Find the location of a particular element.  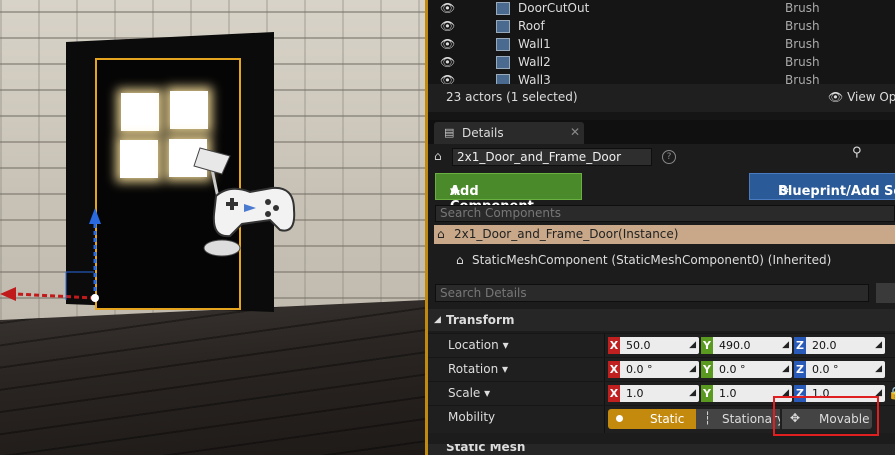

rotation-x-field: 0.0 ° ◢ is located at coordinates (659, 369).